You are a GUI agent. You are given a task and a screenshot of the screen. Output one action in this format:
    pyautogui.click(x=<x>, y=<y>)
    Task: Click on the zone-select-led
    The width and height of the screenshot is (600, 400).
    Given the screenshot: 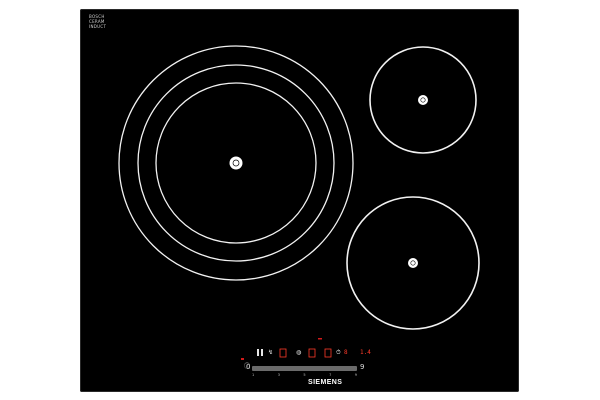 What is the action you would take?
    pyautogui.click(x=320, y=339)
    